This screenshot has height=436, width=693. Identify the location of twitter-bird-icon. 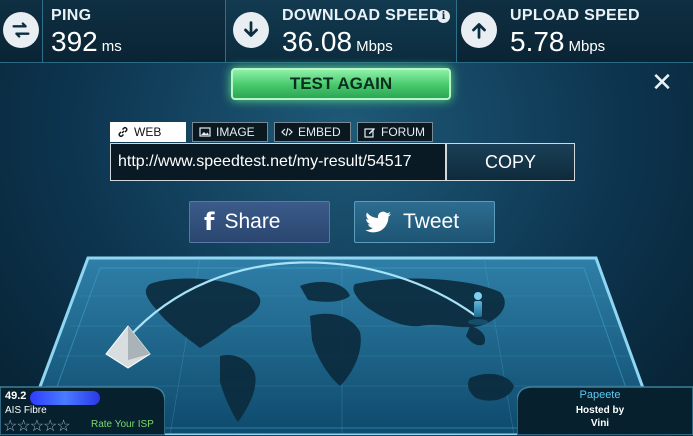
(378, 222).